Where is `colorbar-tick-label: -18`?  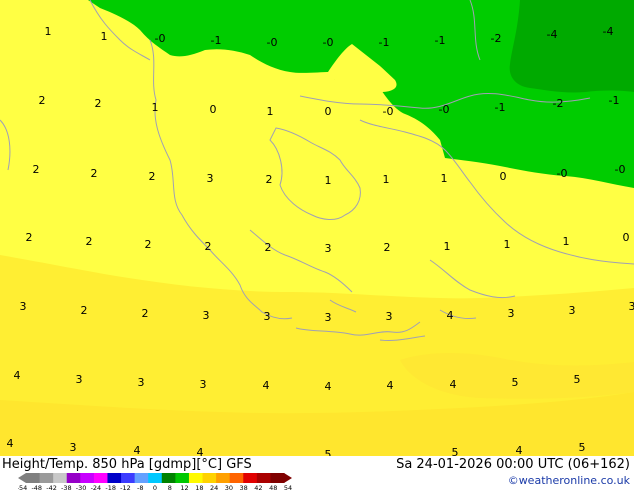
colorbar-tick-label: -18 is located at coordinates (110, 488).